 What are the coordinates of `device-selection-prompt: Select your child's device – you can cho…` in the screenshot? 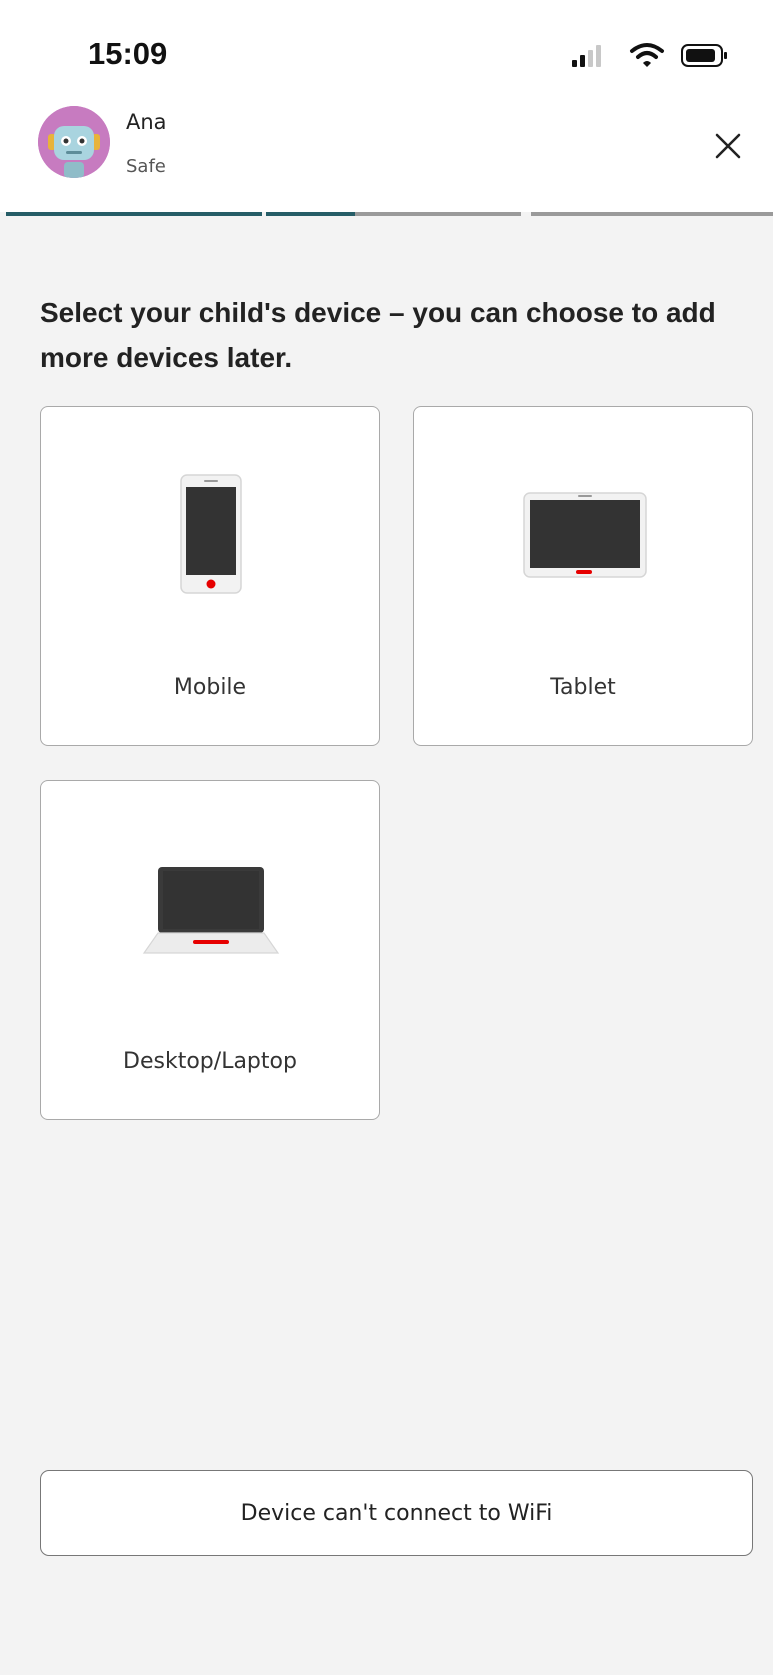 It's located at (378, 335).